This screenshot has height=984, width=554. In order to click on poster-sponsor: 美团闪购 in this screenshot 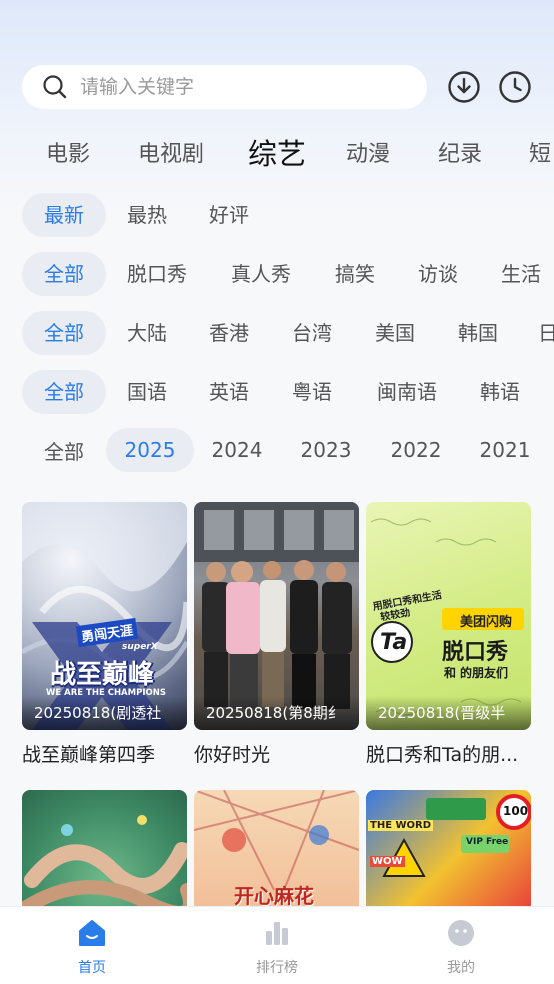, I will do `click(486, 622)`.